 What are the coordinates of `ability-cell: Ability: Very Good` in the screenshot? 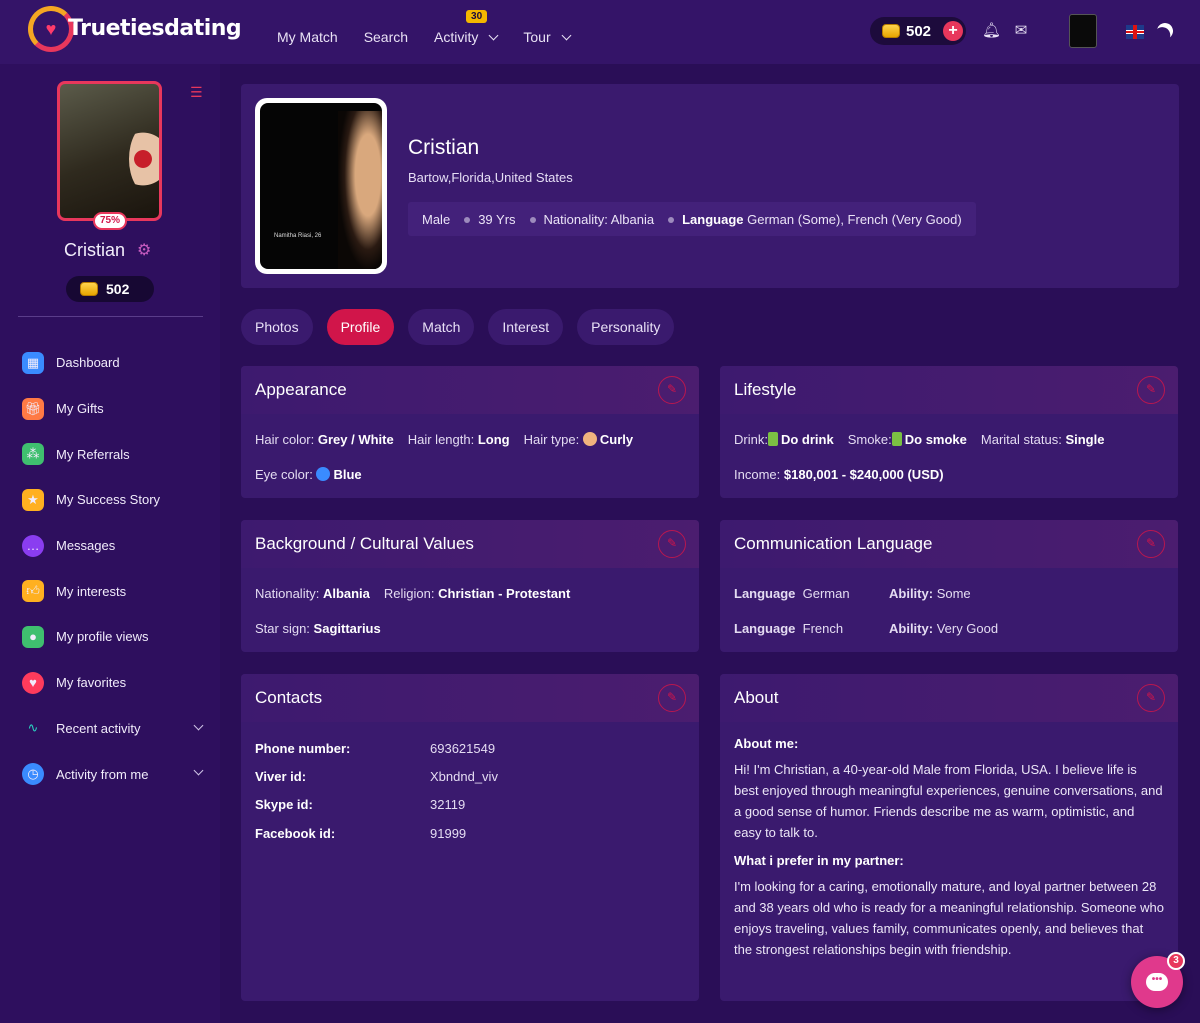 It's located at (943, 628).